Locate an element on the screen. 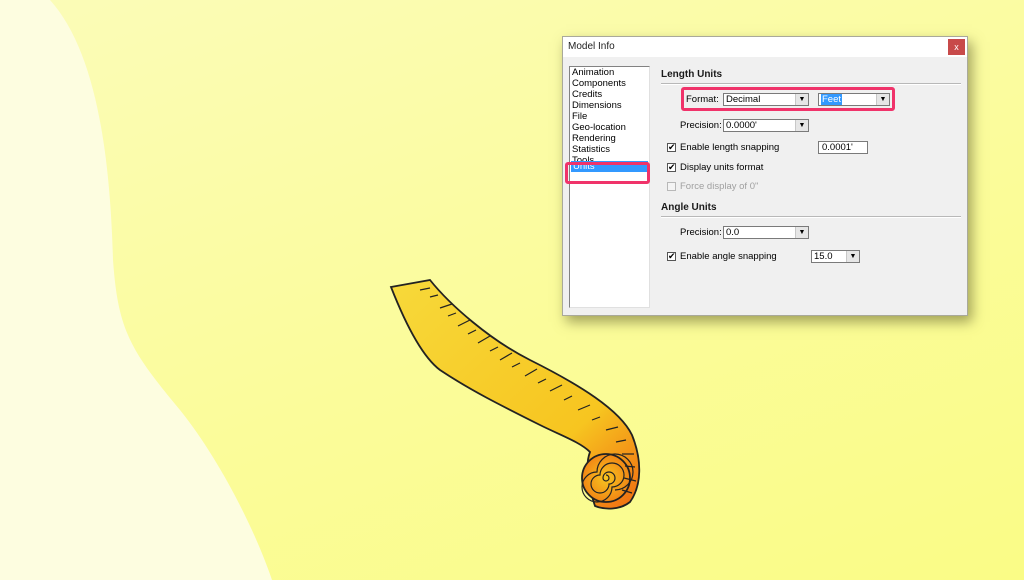  angle-snapping-dropdown: 15.0 ▼ is located at coordinates (835, 256).